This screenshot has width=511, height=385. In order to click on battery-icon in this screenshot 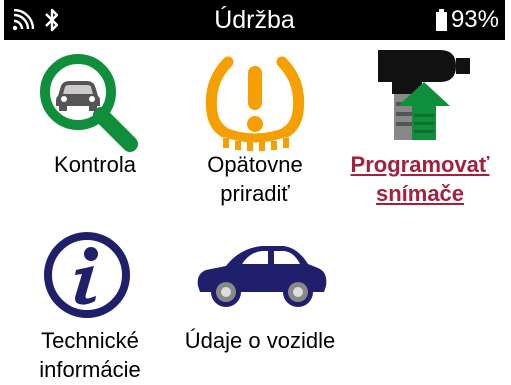, I will do `click(441, 19)`.